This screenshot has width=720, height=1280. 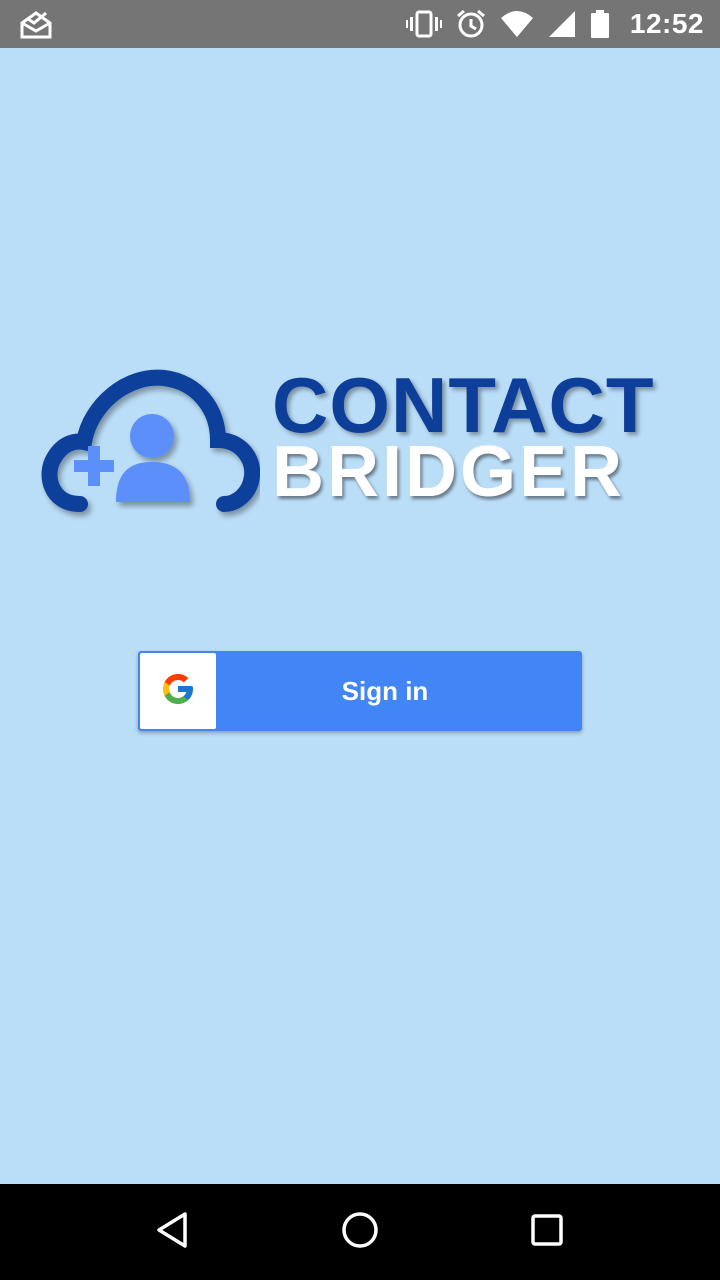 I want to click on recents-button, so click(x=547, y=1232).